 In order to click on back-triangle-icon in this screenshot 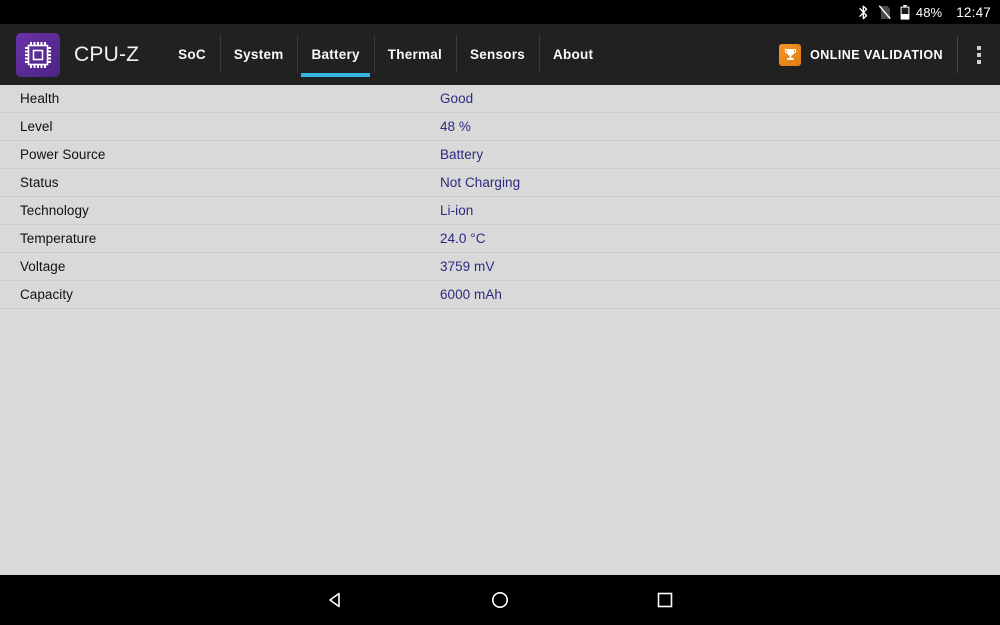, I will do `click(334, 600)`.